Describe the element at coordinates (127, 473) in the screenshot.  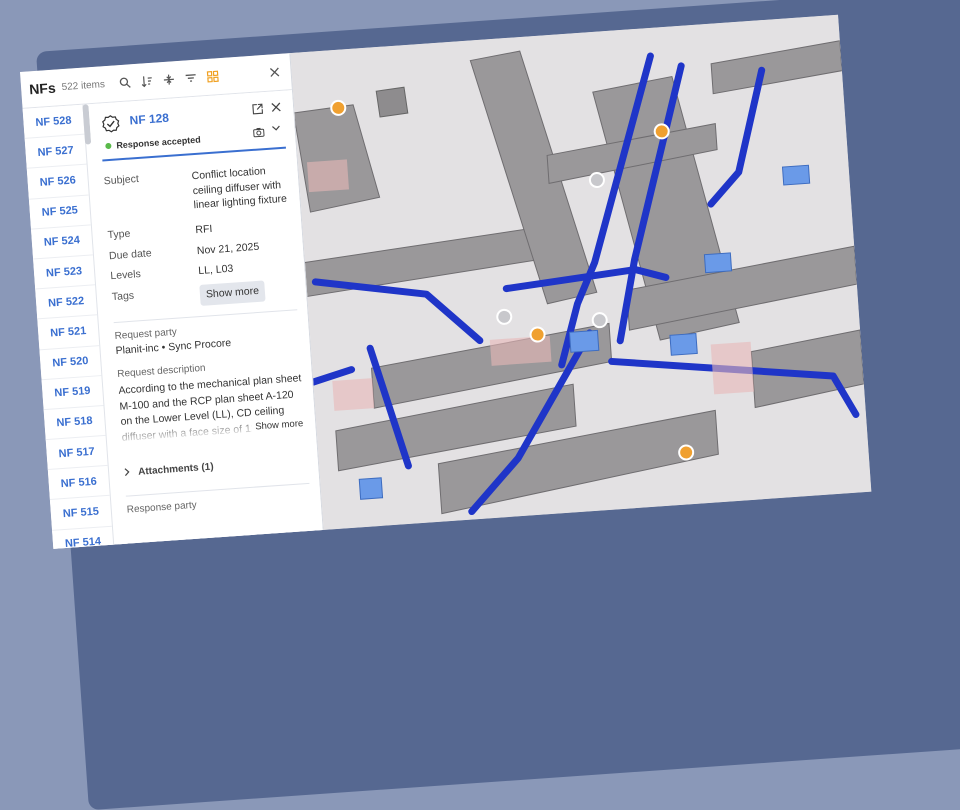
I see `chevron-right-icon` at that location.